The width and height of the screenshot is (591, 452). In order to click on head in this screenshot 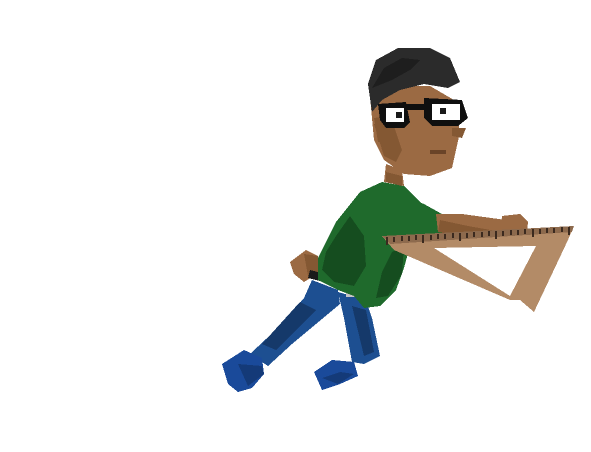, I will do `click(418, 112)`.